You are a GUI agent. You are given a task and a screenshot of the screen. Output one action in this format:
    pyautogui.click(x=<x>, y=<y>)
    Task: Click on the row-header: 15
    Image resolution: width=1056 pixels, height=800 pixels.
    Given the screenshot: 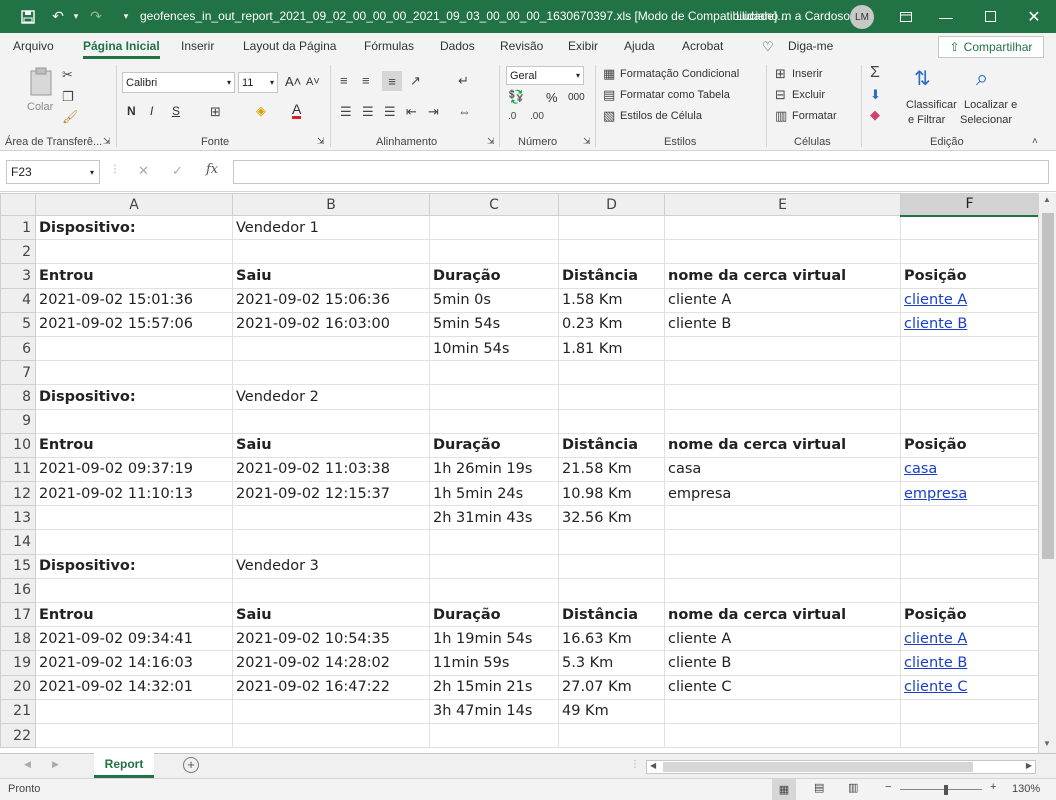 What is the action you would take?
    pyautogui.click(x=18, y=566)
    